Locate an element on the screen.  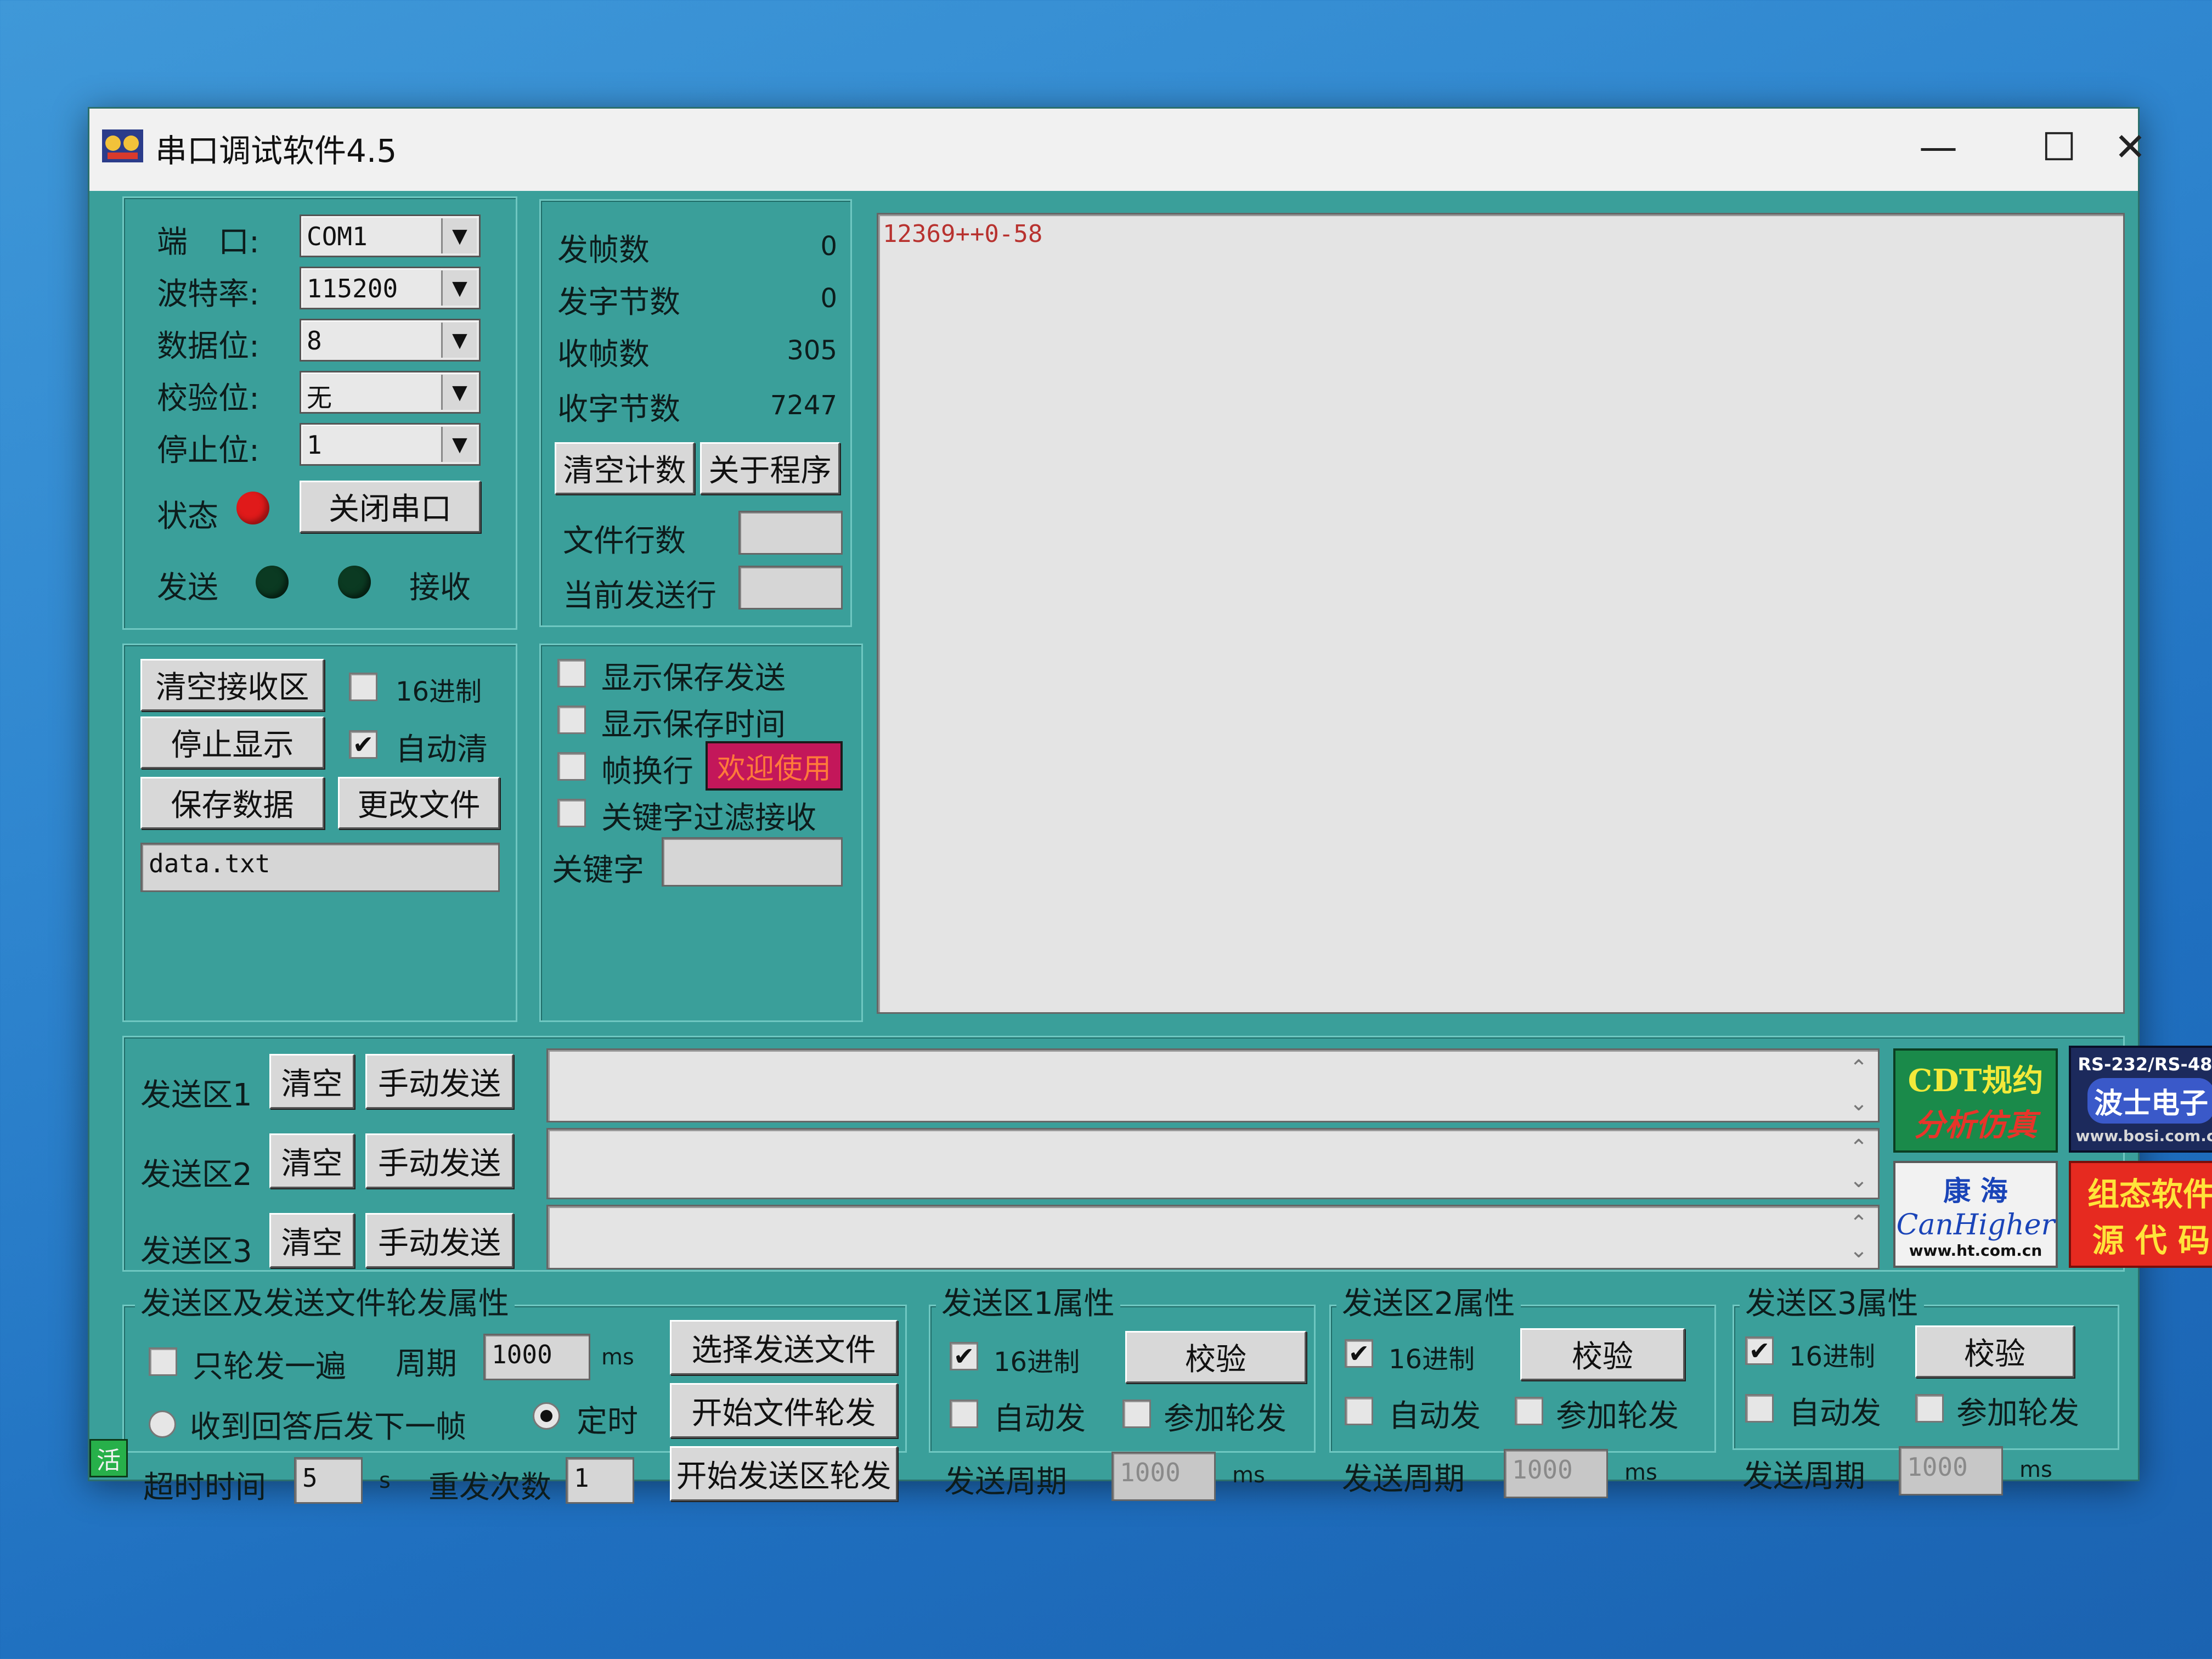
area2-auto-send-checkbox is located at coordinates (1359, 1411).